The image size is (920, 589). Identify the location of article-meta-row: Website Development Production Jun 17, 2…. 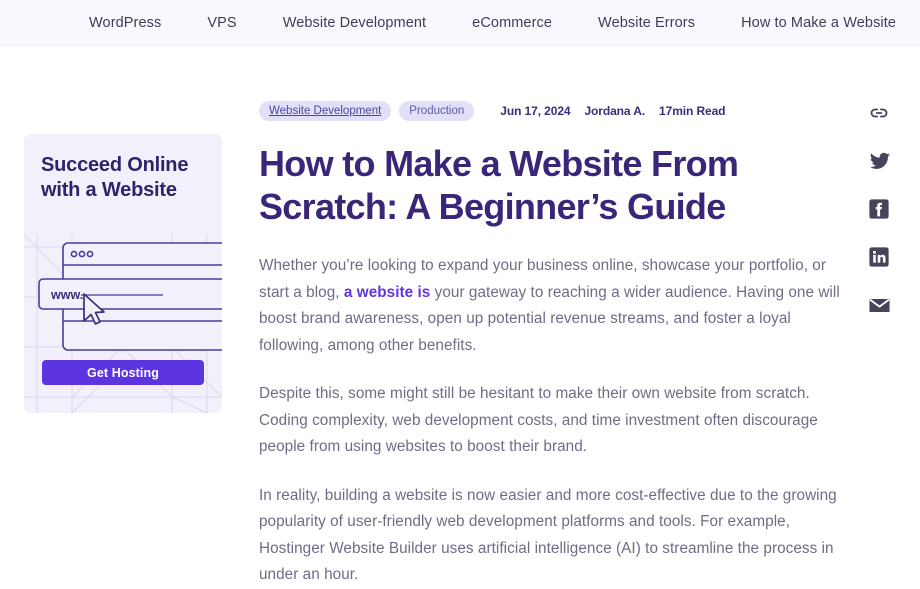
(559, 110).